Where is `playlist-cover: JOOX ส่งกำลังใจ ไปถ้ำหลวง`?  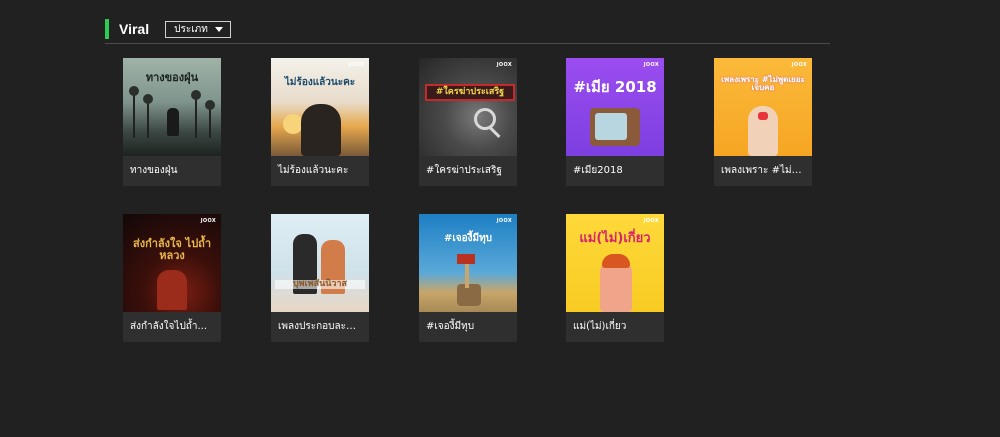
playlist-cover: JOOX ส่งกำลังใจ ไปถ้ำหลวง is located at coordinates (172, 263).